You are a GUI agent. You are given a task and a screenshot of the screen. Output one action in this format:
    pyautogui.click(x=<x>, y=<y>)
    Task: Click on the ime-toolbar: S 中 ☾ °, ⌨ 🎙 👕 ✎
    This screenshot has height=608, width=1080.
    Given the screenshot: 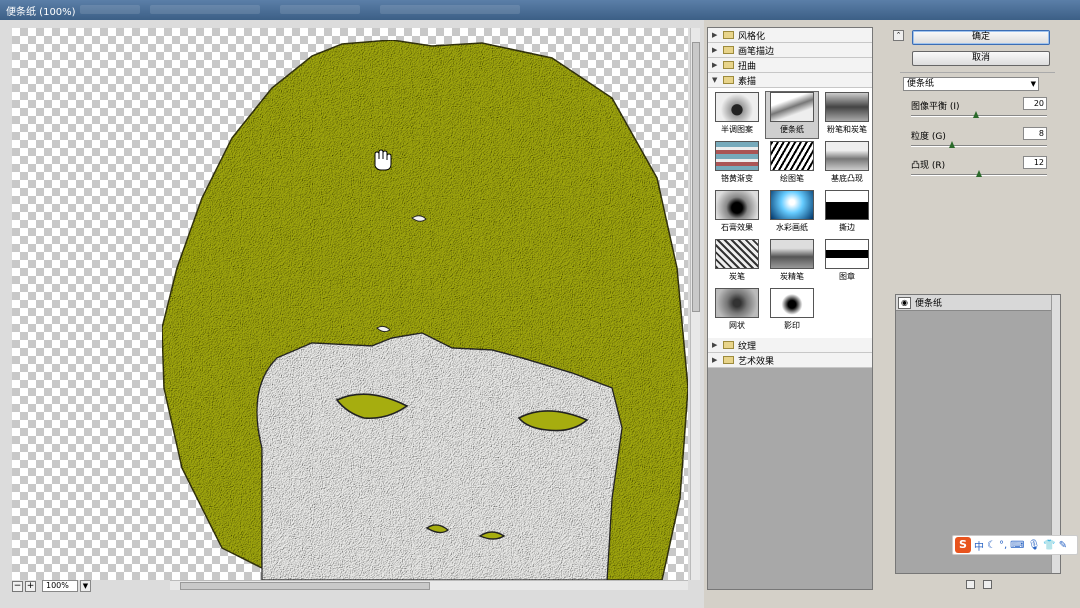 What is the action you would take?
    pyautogui.click(x=1015, y=545)
    